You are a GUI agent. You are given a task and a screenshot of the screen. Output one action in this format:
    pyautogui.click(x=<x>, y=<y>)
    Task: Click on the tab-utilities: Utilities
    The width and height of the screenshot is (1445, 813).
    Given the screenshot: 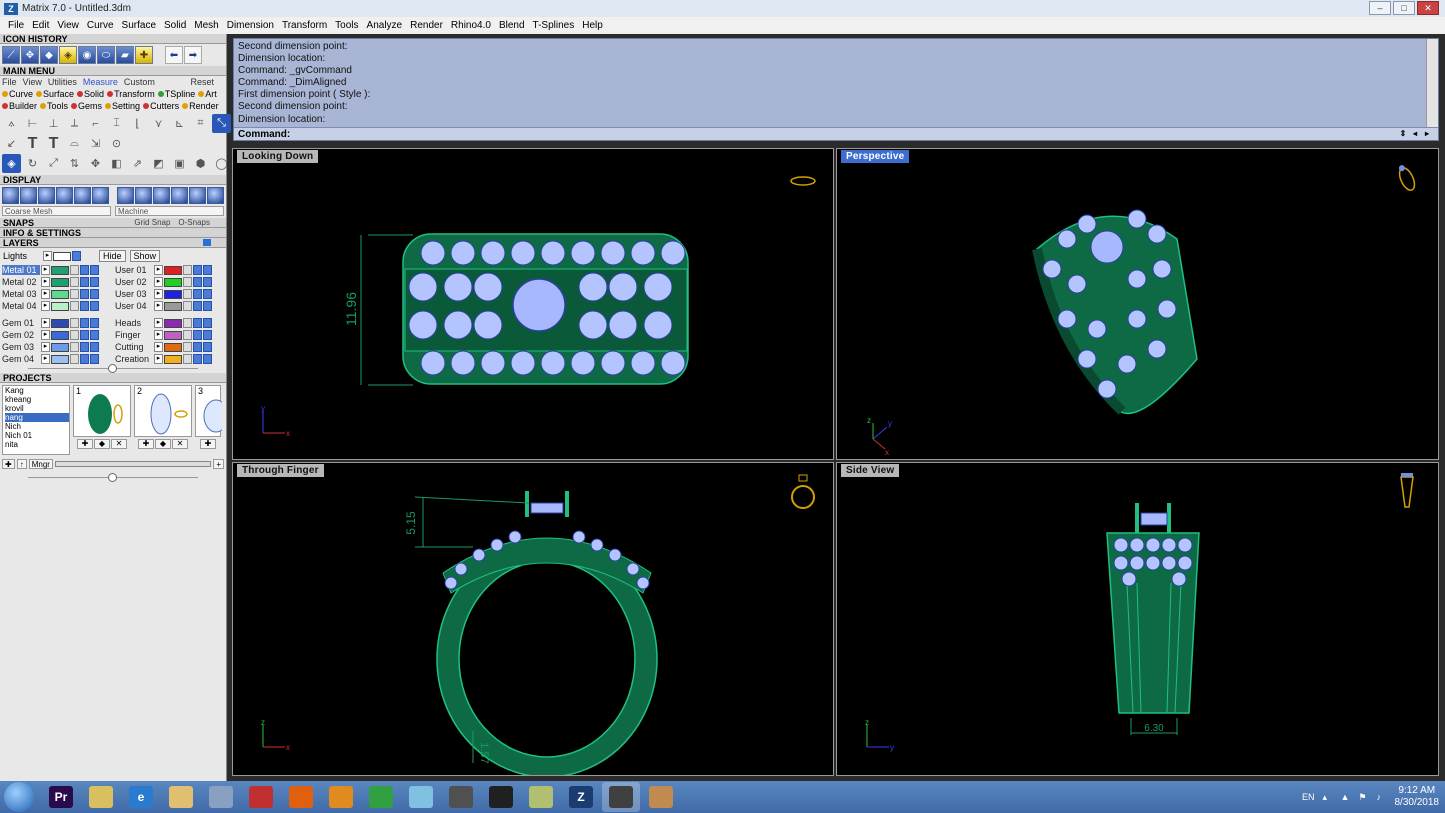 What is the action you would take?
    pyautogui.click(x=62, y=82)
    